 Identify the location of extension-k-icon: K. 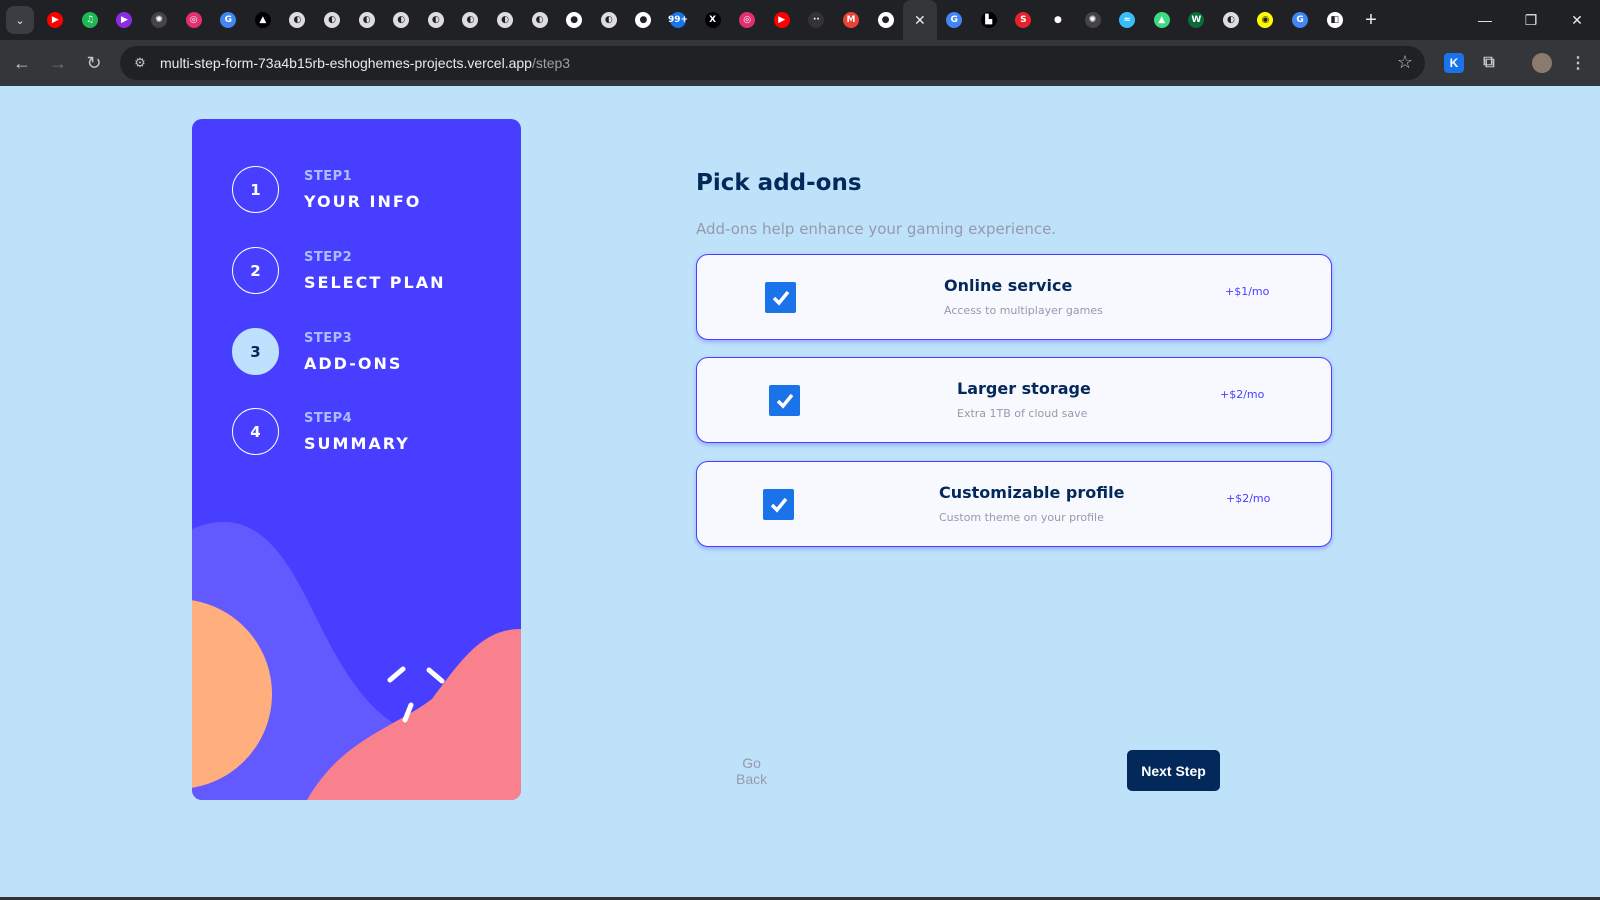
(1454, 63).